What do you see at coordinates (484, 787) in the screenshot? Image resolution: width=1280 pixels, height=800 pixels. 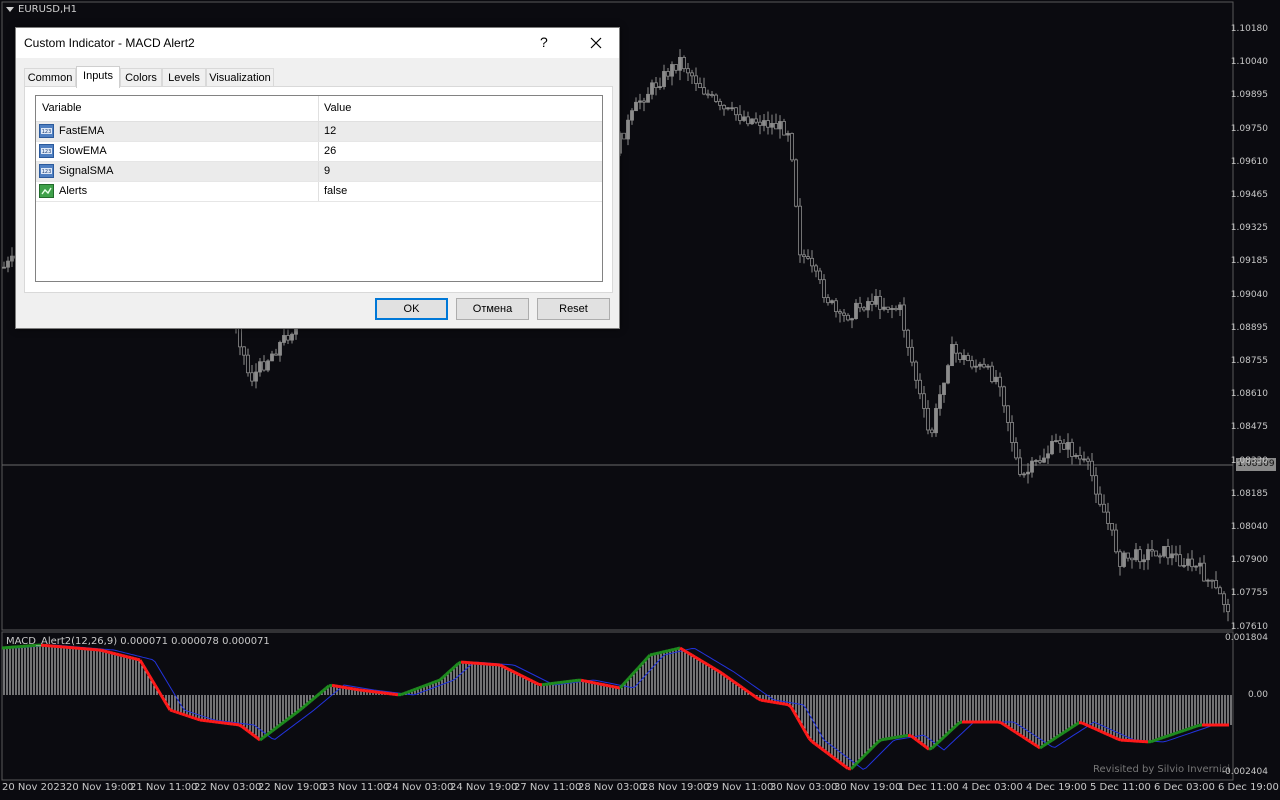 I see `time-tick: 24 Nov 19:00` at bounding box center [484, 787].